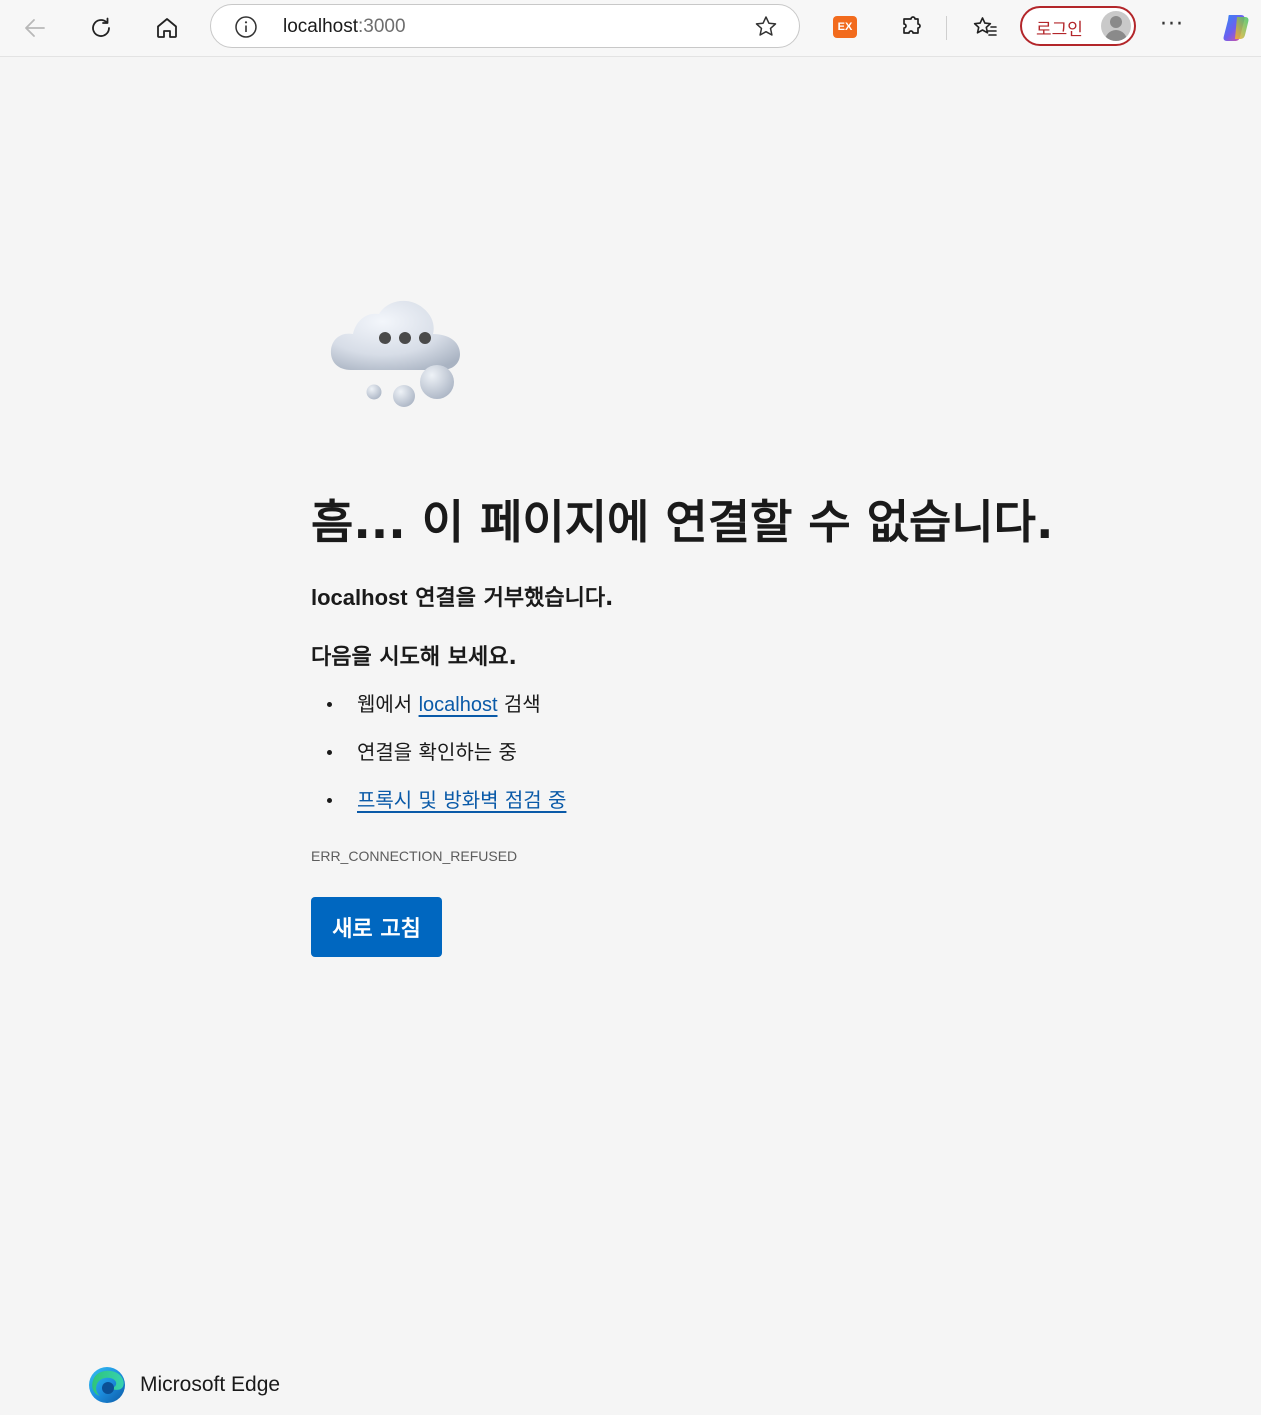 This screenshot has height=1415, width=1261. Describe the element at coordinates (414, 657) in the screenshot. I see `try-heading: 다음을 시도해 보세요.` at that location.